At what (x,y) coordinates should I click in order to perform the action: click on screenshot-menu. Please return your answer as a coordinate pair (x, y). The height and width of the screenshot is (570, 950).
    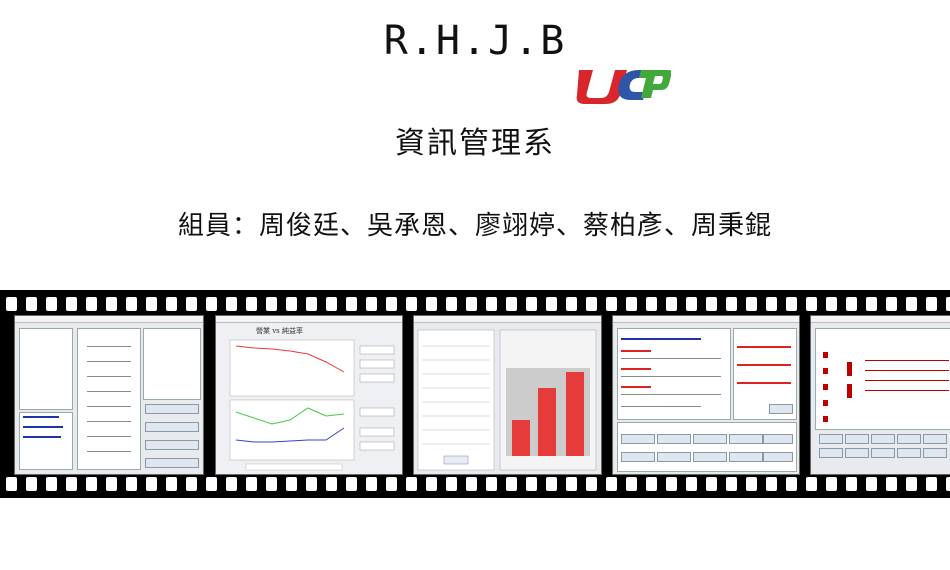
    Looking at the image, I should click on (880, 395).